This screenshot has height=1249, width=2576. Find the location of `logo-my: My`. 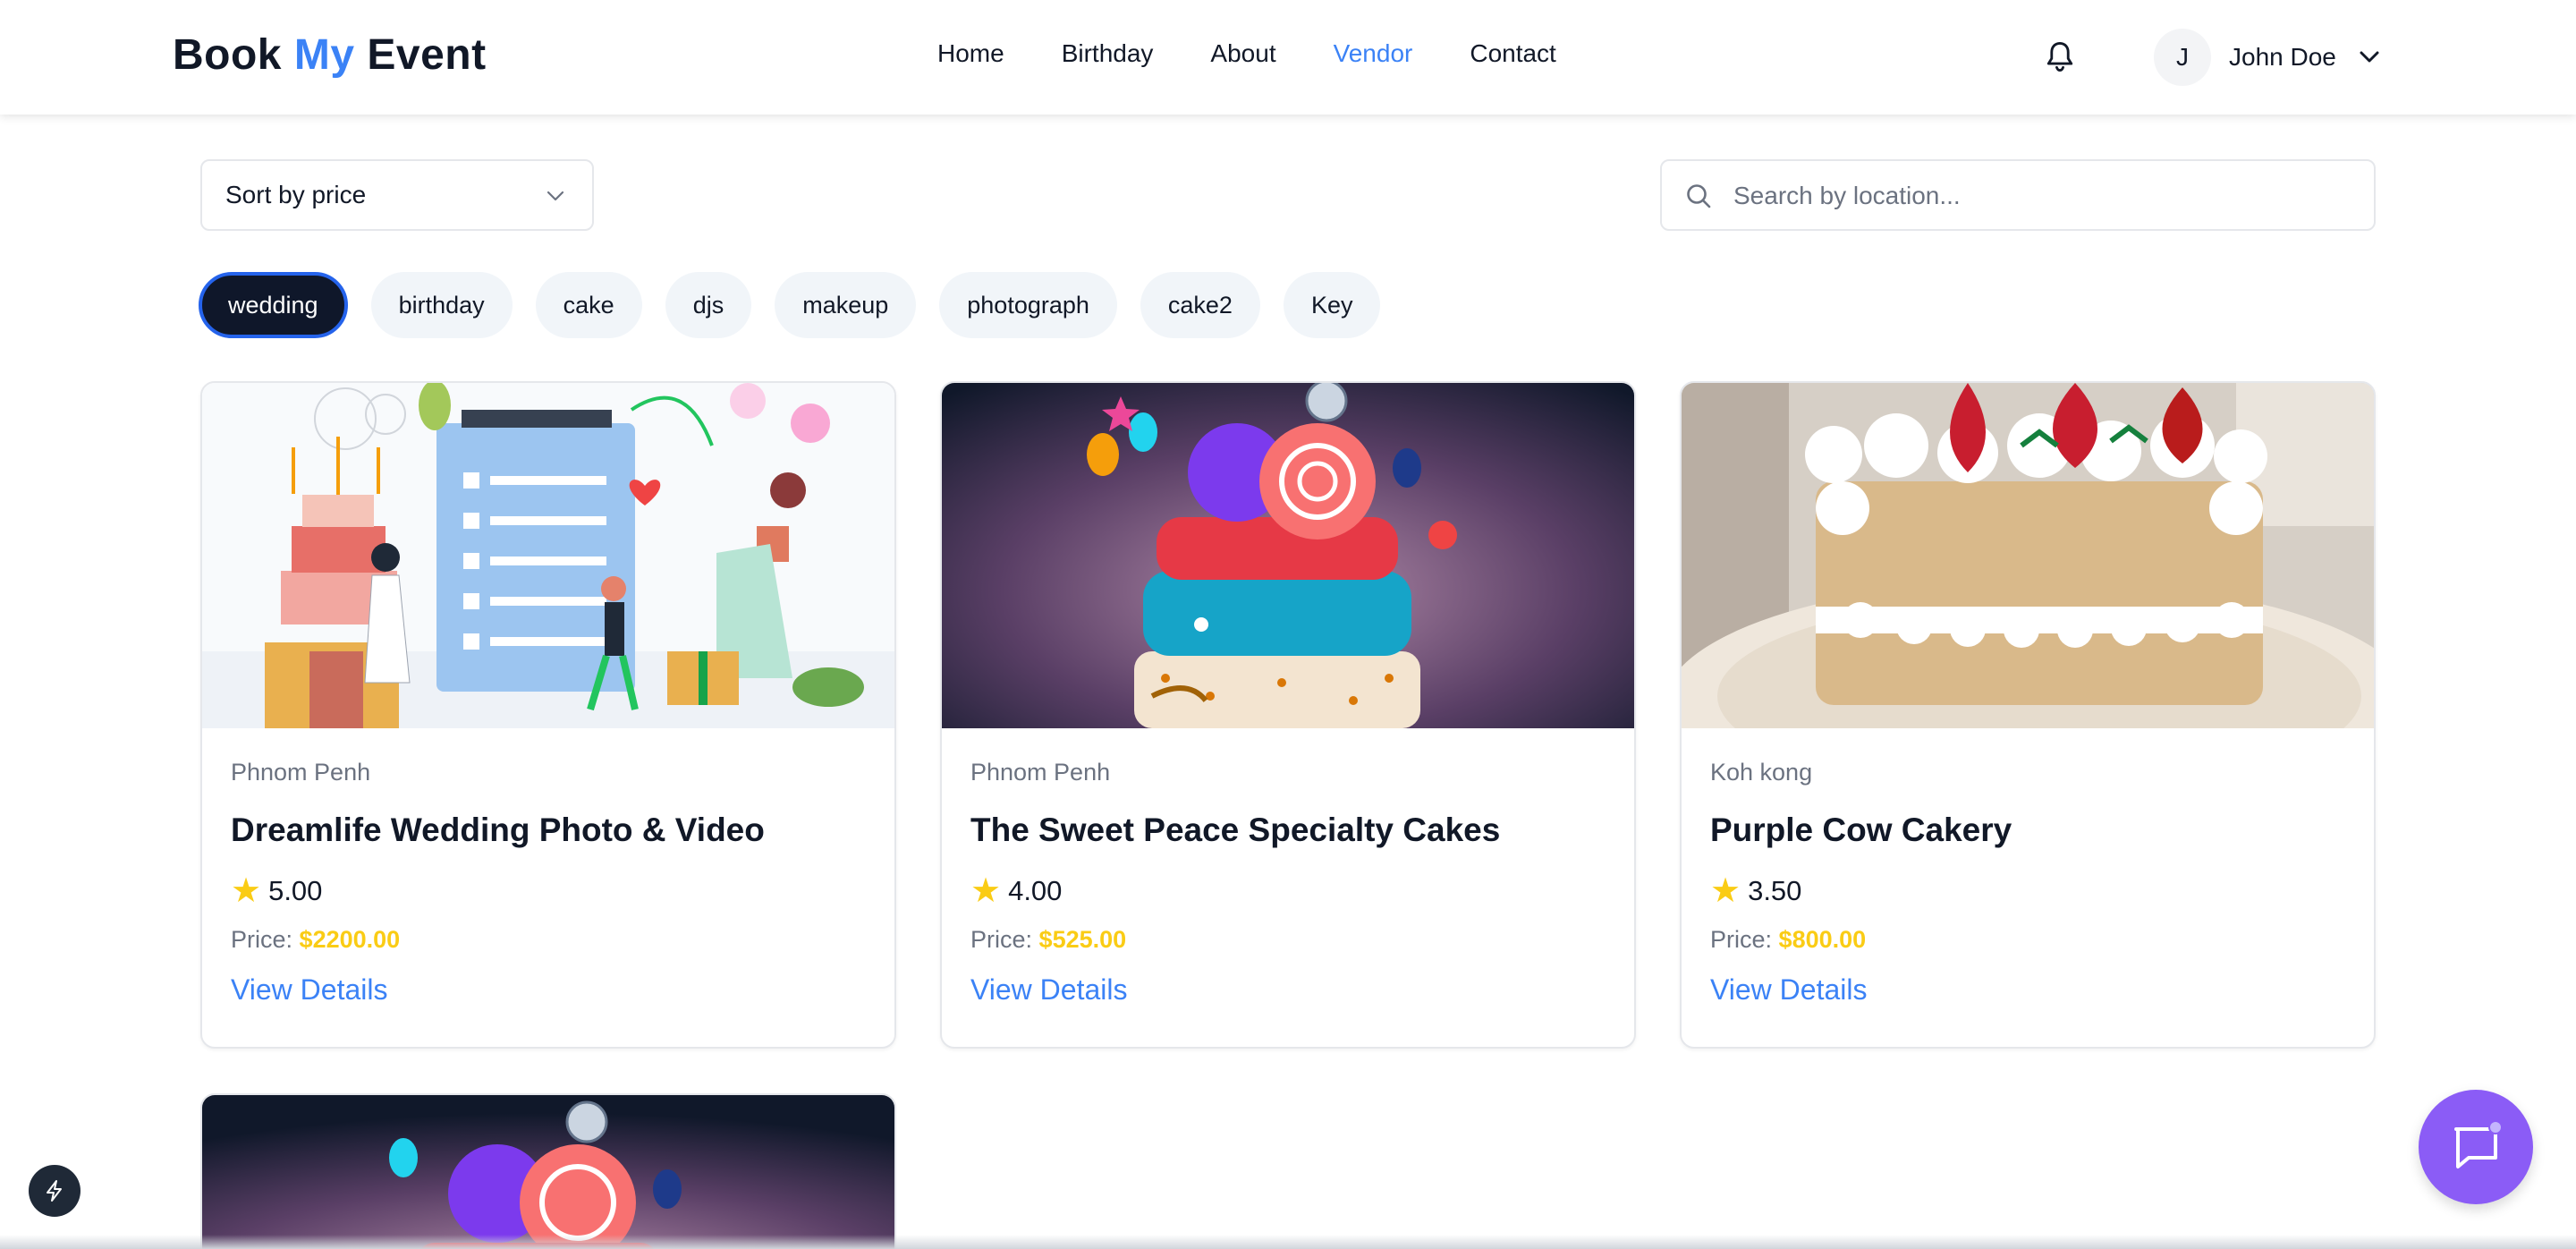

logo-my: My is located at coordinates (324, 55).